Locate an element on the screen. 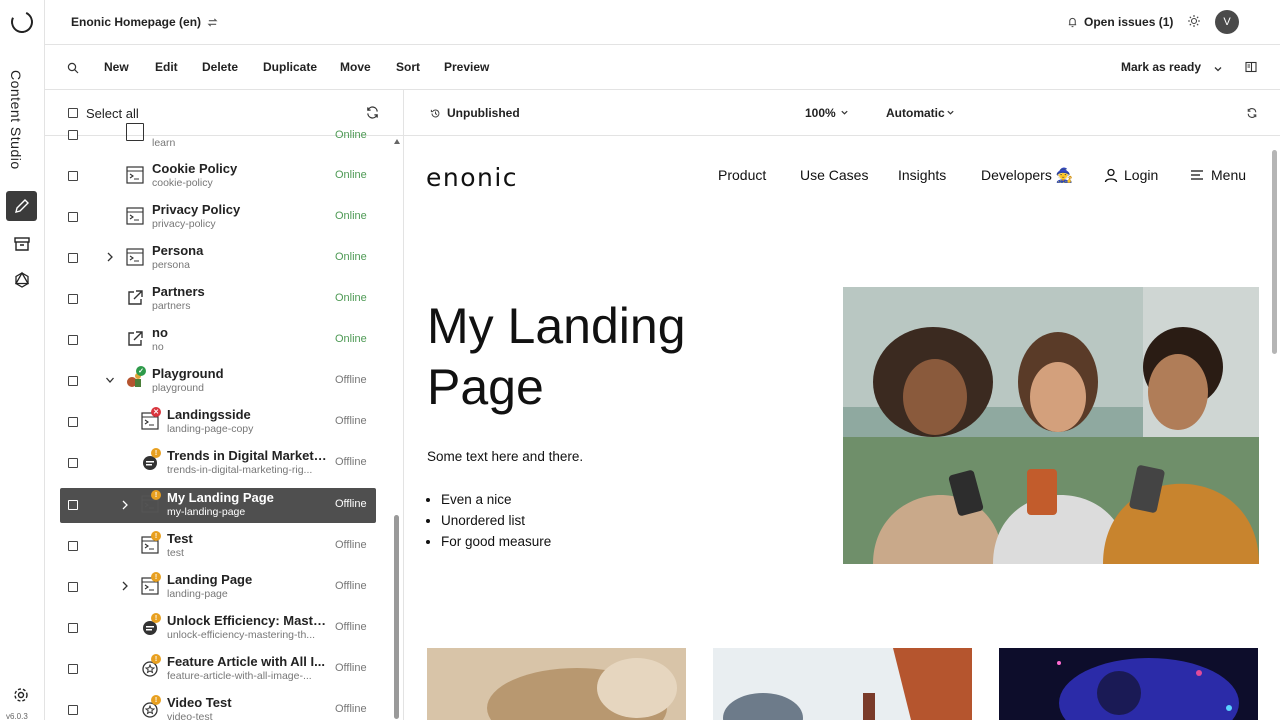 This screenshot has height=720, width=1280. tree-row: ! Video Test video-test Offline is located at coordinates (218, 706).